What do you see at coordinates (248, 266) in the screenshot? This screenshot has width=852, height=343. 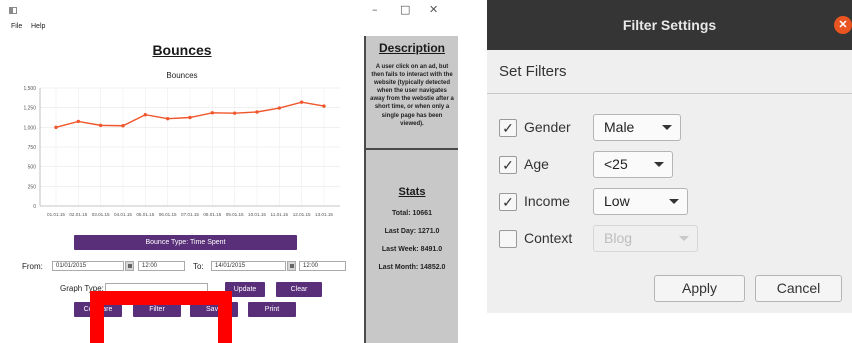 I see `to-date-input: 14/01/2015` at bounding box center [248, 266].